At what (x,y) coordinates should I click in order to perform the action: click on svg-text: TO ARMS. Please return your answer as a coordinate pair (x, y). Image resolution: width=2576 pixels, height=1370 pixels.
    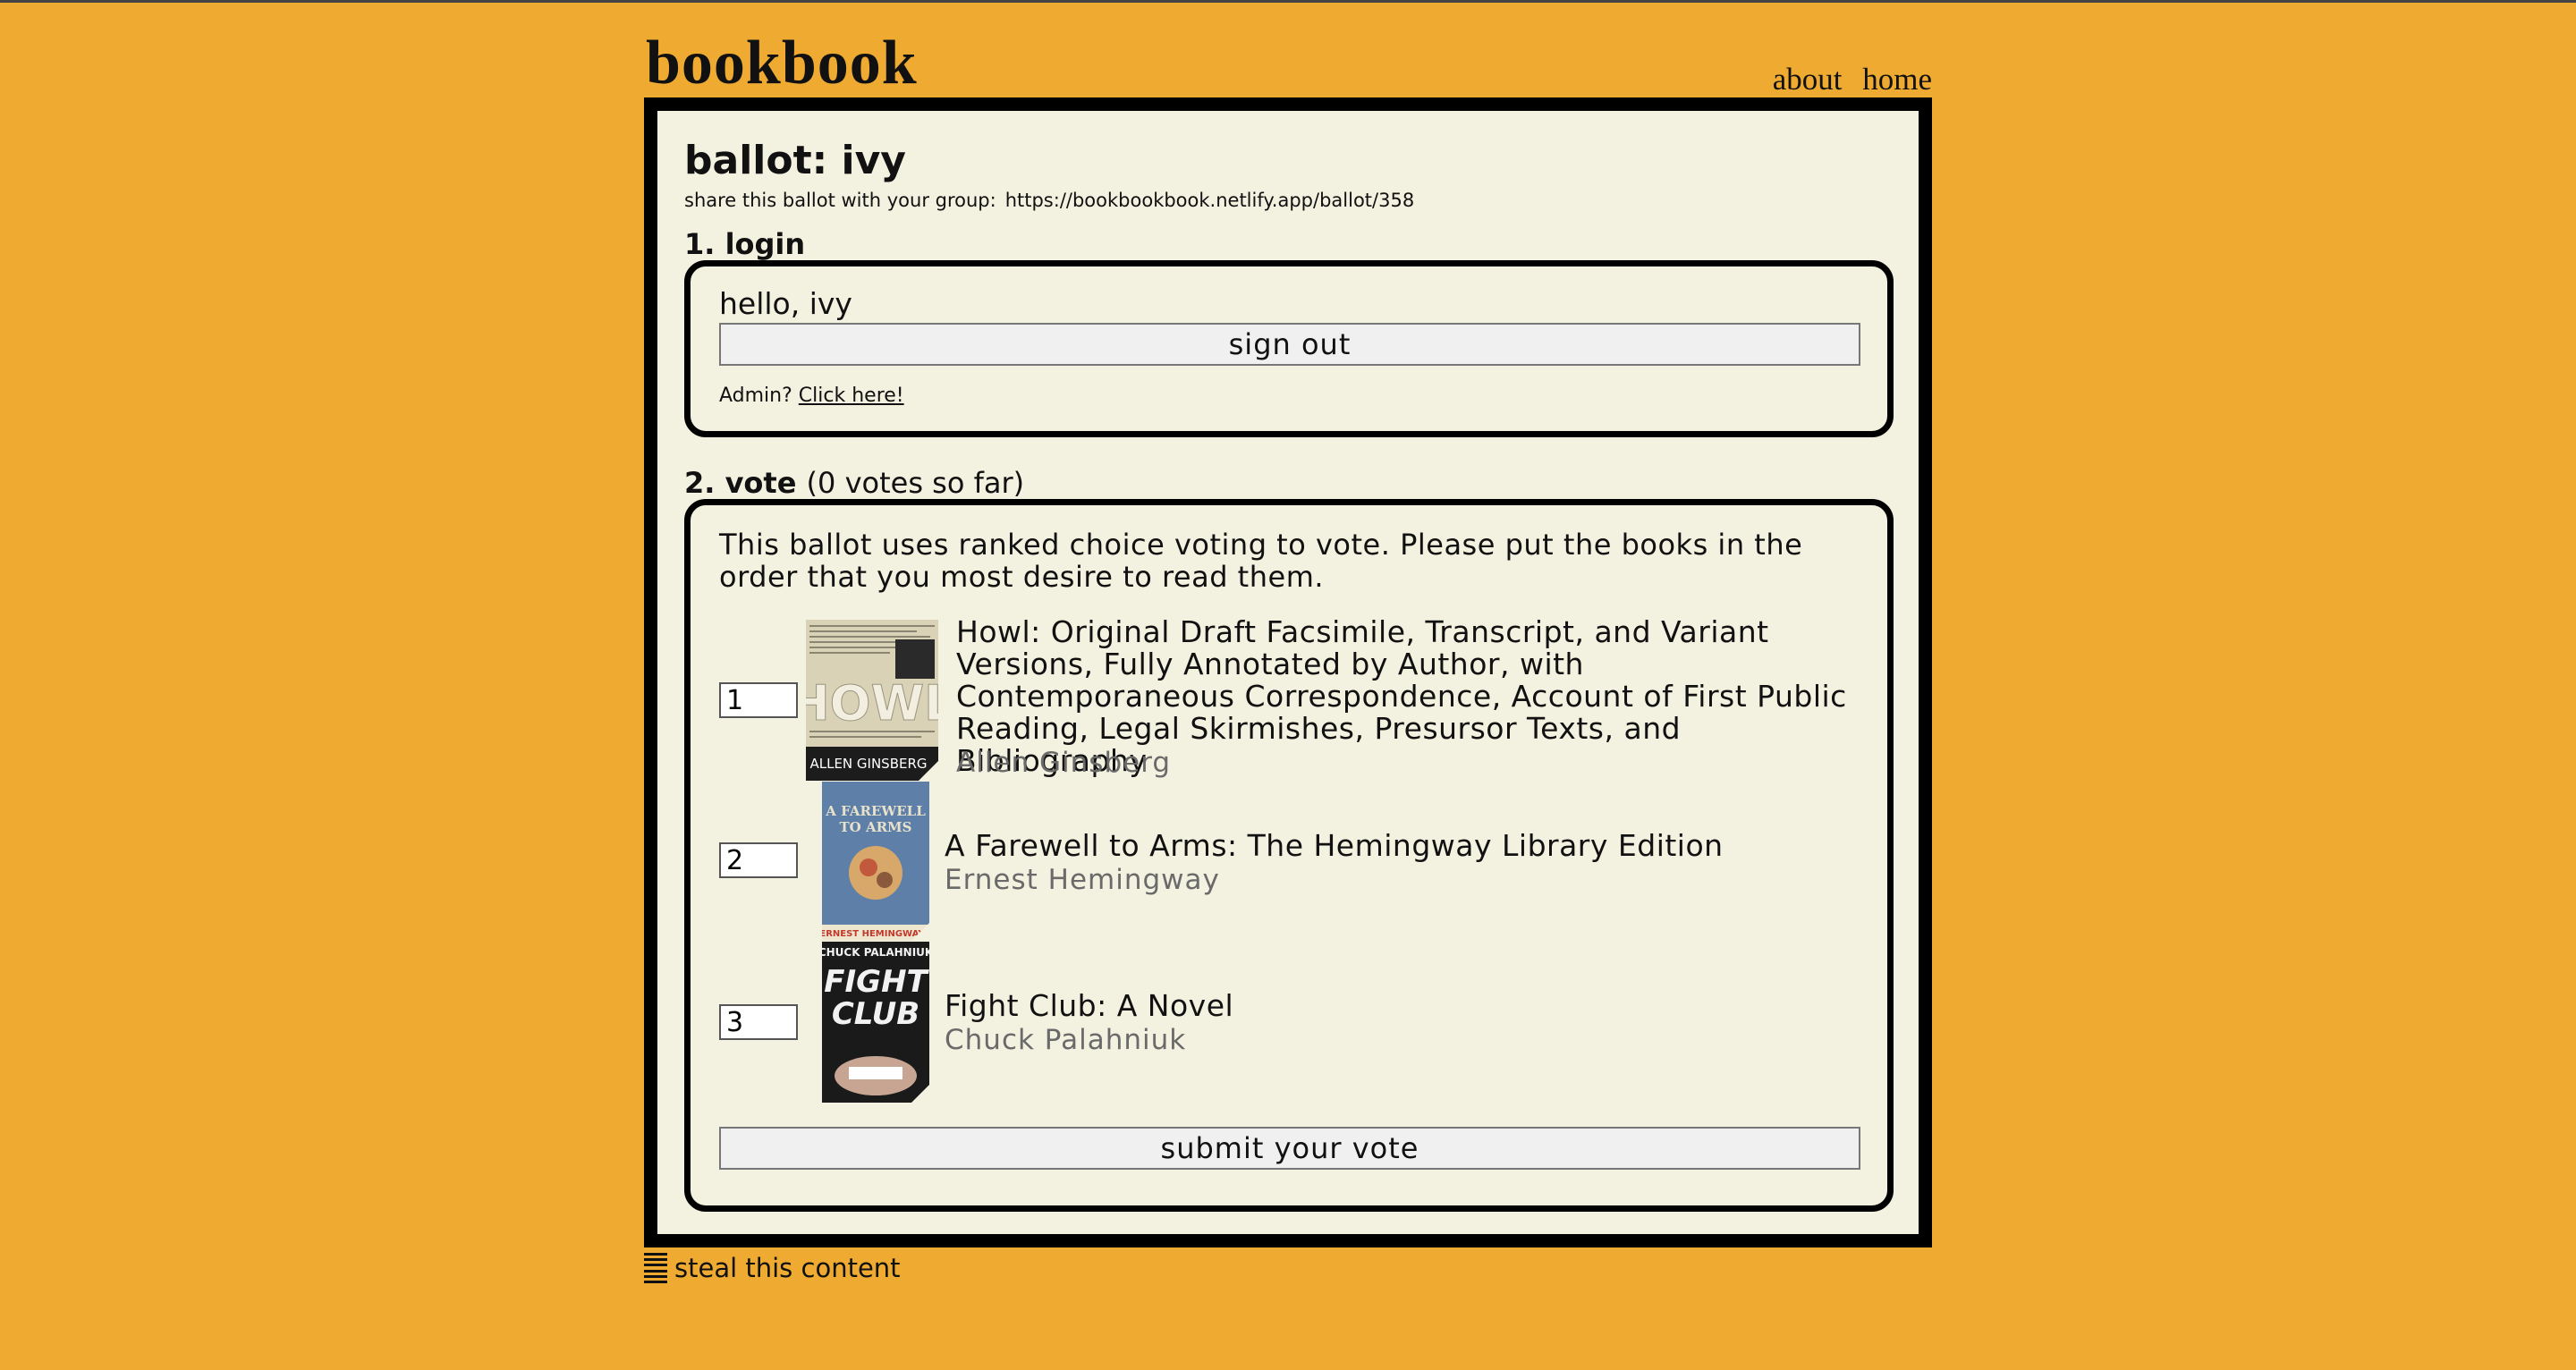
    Looking at the image, I should click on (876, 827).